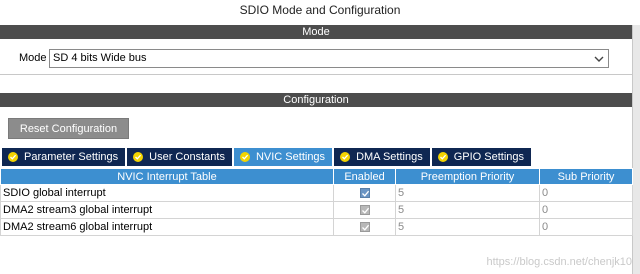  What do you see at coordinates (167, 176) in the screenshot?
I see `column-header-interrupt: NVIC Interrupt Table` at bounding box center [167, 176].